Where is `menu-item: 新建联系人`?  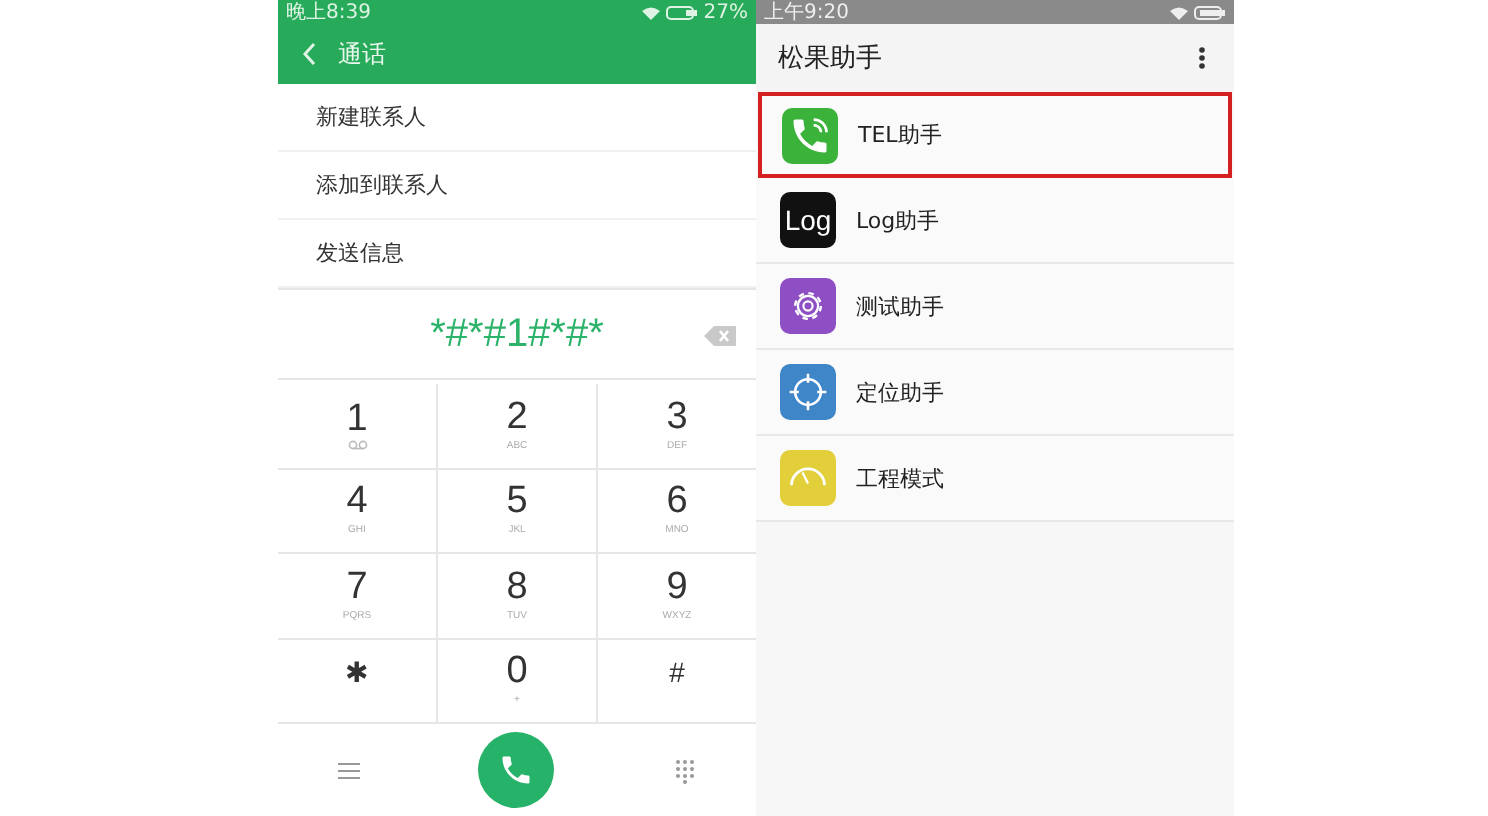
menu-item: 新建联系人 is located at coordinates (371, 117).